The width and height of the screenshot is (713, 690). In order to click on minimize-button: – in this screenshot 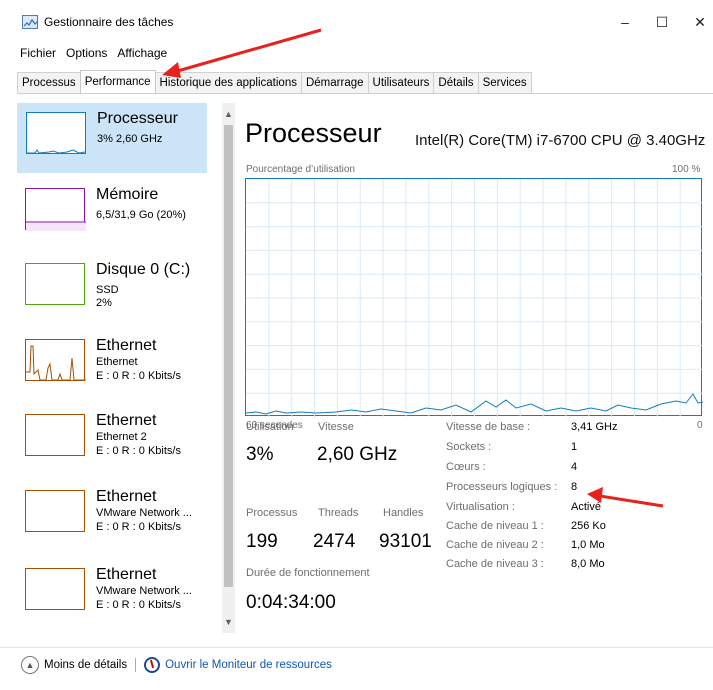, I will do `click(625, 22)`.